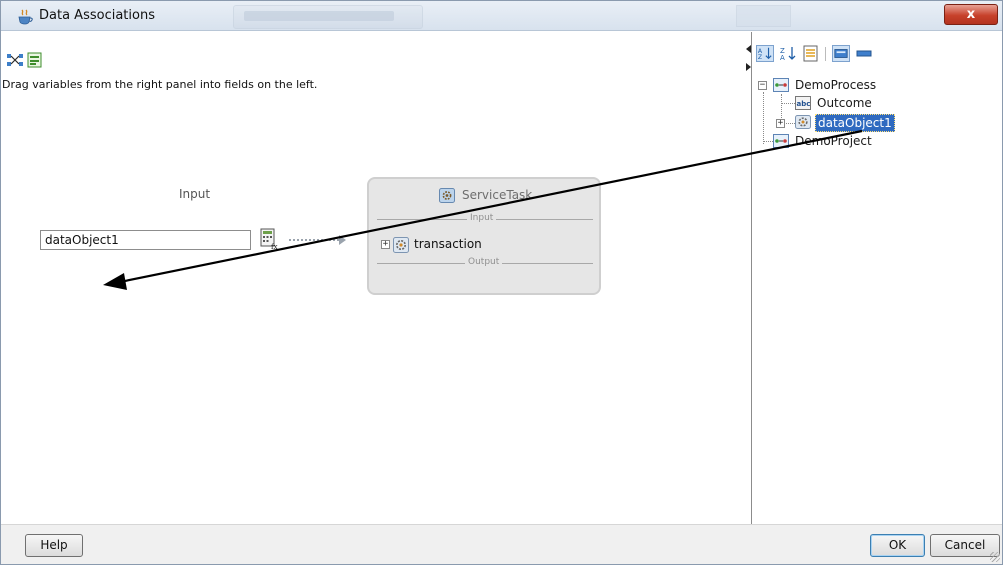 This screenshot has height=565, width=1003. Describe the element at coordinates (195, 194) in the screenshot. I see `input-column-heading: Input` at that location.